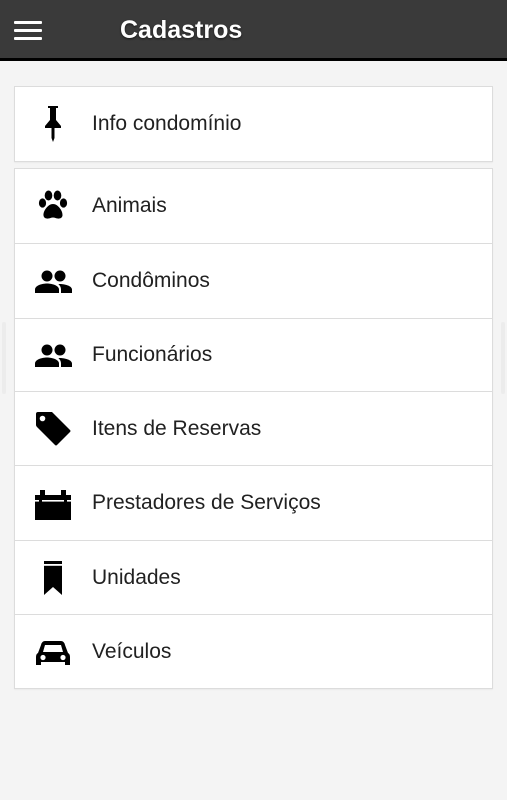  I want to click on tag-icon, so click(53, 429).